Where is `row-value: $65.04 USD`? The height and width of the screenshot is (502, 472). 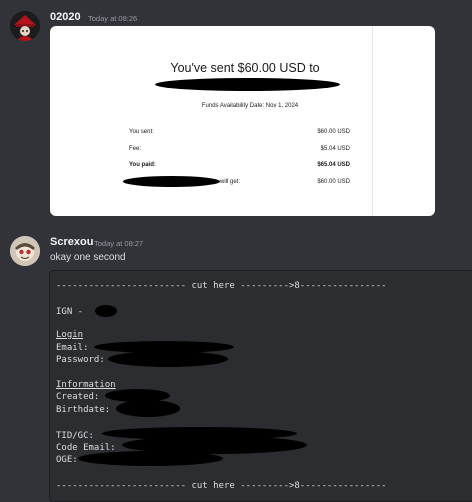 row-value: $65.04 USD is located at coordinates (333, 165).